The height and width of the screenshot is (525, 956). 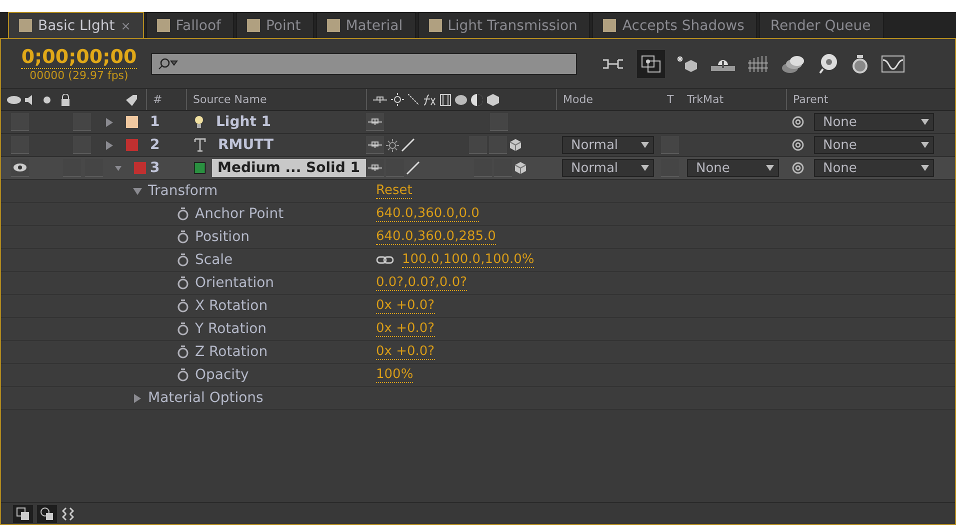 I want to click on frame-blending-icon, so click(x=758, y=63).